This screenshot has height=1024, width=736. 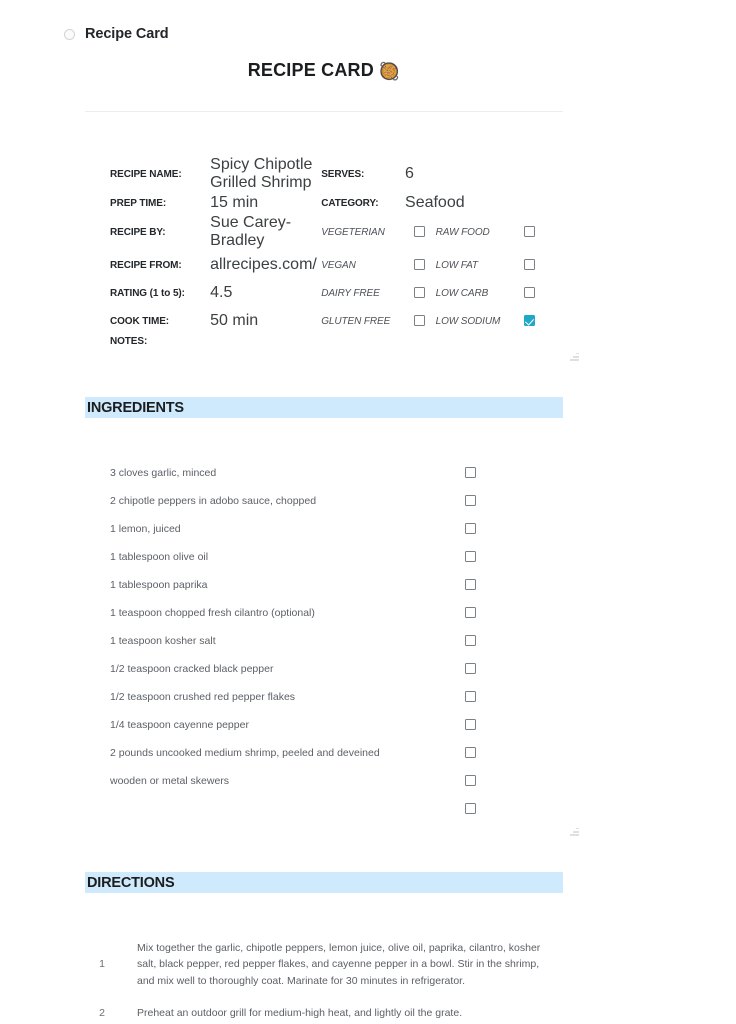 I want to click on diet-label-raw-food: RAW FOOD, so click(x=462, y=232).